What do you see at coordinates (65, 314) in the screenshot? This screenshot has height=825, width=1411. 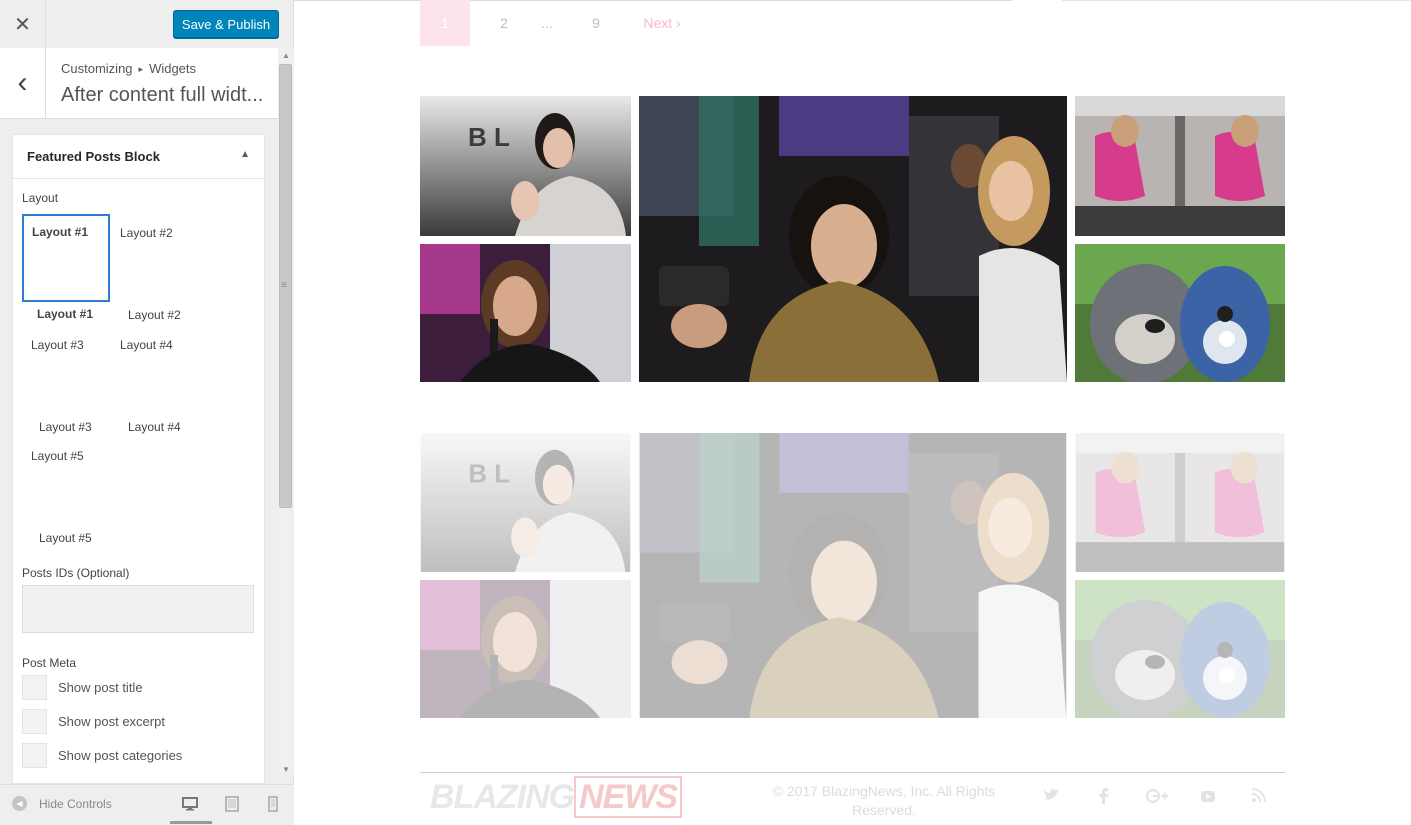 I see `layout-option-caption-1: Layout #1` at bounding box center [65, 314].